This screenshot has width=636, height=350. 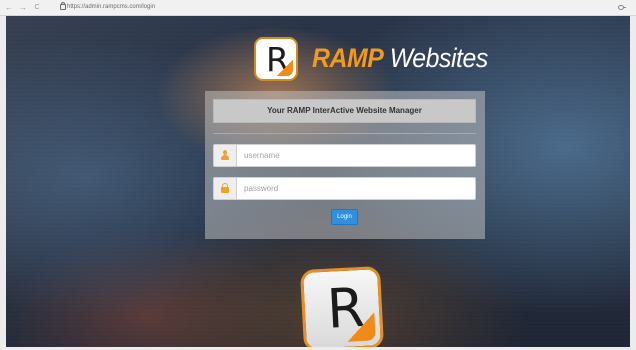 What do you see at coordinates (9, 7) in the screenshot?
I see `back-icon: ←` at bounding box center [9, 7].